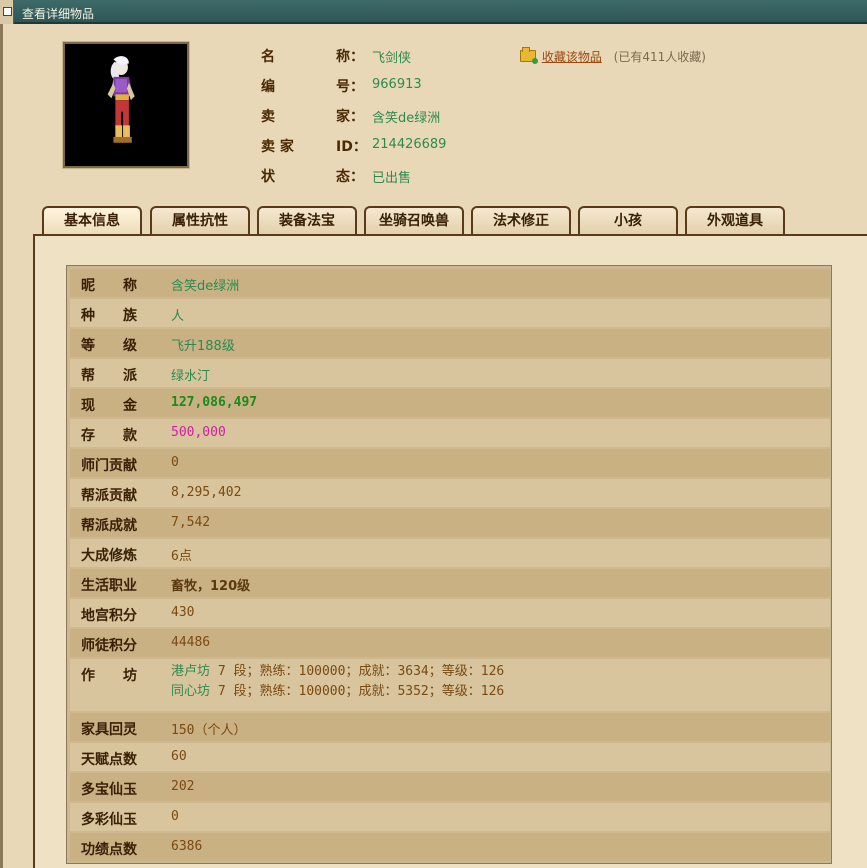  I want to click on info-name-label2: 称：, so click(350, 56).